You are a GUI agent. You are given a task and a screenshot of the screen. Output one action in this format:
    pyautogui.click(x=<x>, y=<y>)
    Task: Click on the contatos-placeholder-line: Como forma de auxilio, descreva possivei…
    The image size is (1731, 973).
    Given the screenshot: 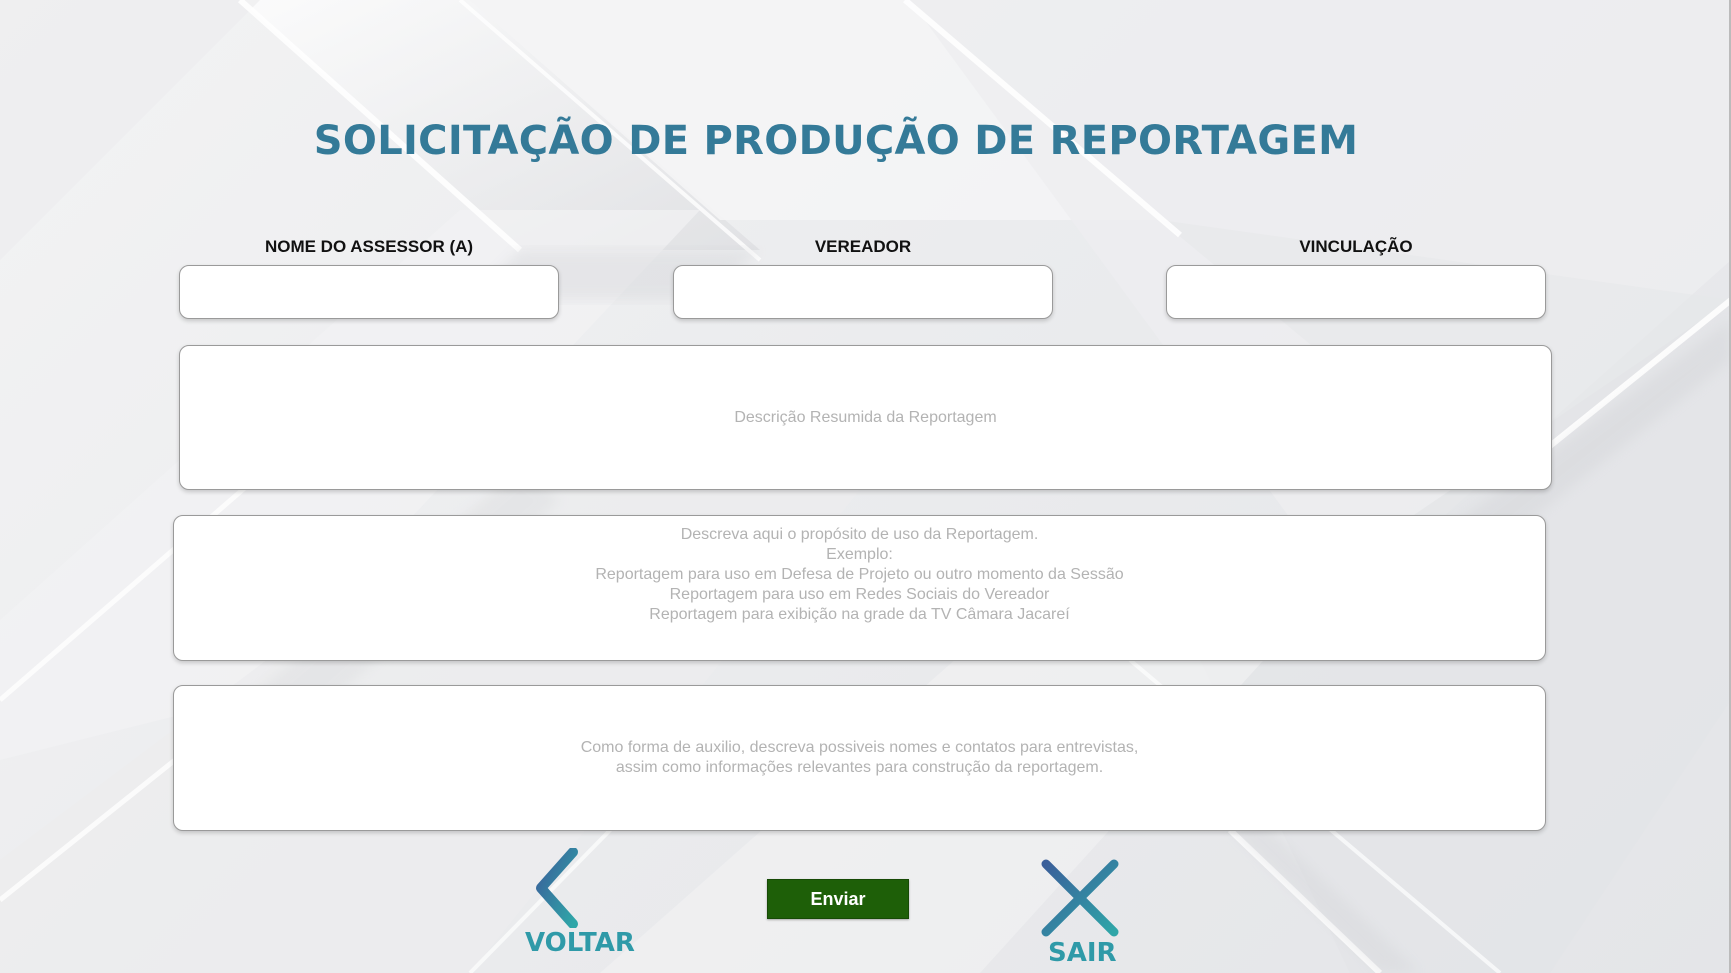 What is the action you would take?
    pyautogui.click(x=859, y=747)
    